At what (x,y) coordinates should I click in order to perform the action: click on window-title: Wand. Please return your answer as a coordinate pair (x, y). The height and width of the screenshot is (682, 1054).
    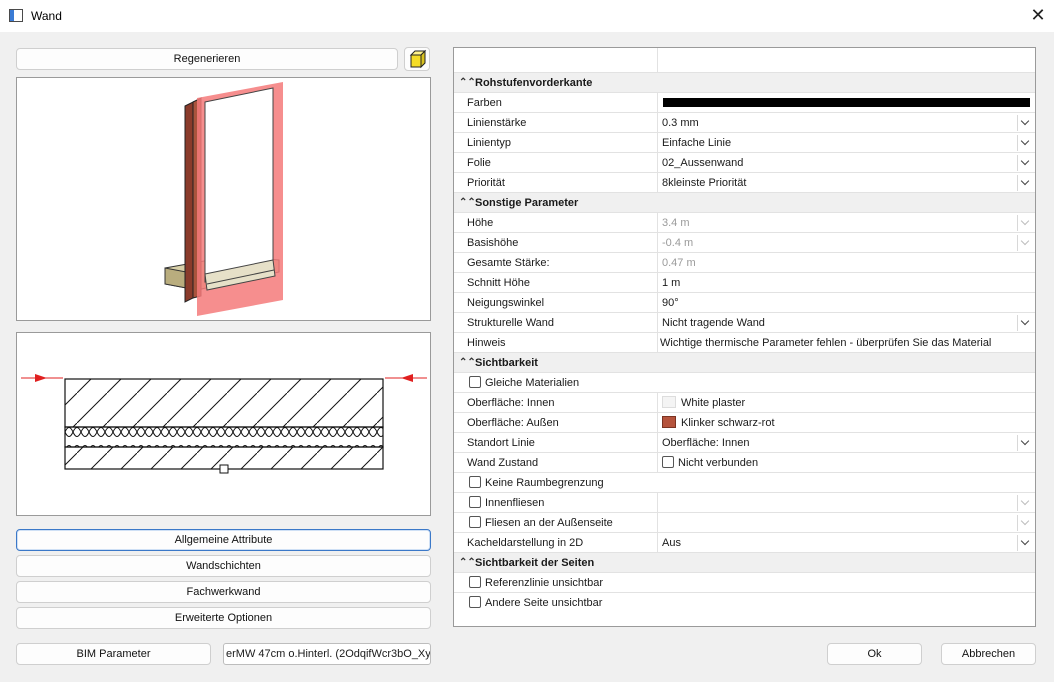
    Looking at the image, I should click on (46, 16).